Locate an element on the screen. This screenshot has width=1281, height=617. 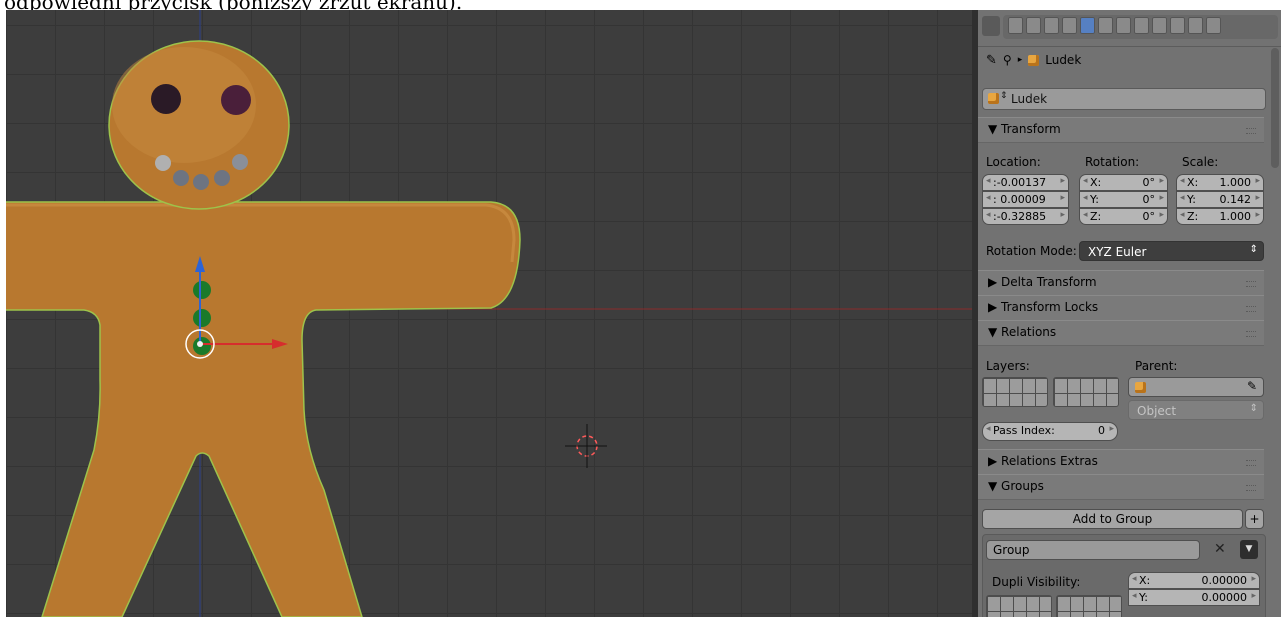
relations-extras-panel-header: ▶ Relations Extras is located at coordinates (1121, 462).